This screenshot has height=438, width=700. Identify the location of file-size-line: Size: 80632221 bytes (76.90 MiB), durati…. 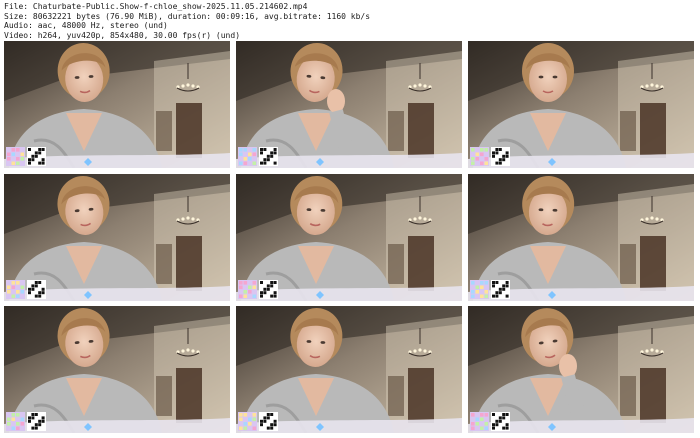
(187, 16).